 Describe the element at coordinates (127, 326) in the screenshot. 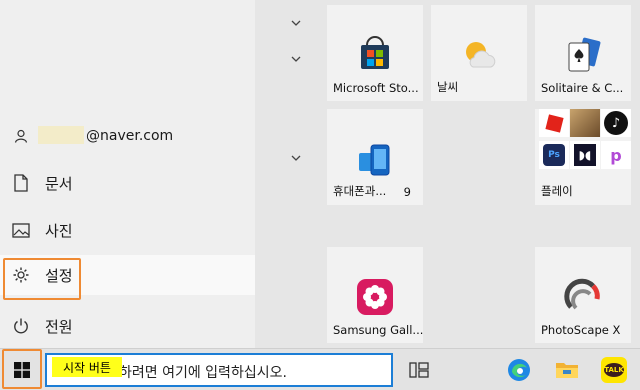

I see `power-item: 전원` at that location.